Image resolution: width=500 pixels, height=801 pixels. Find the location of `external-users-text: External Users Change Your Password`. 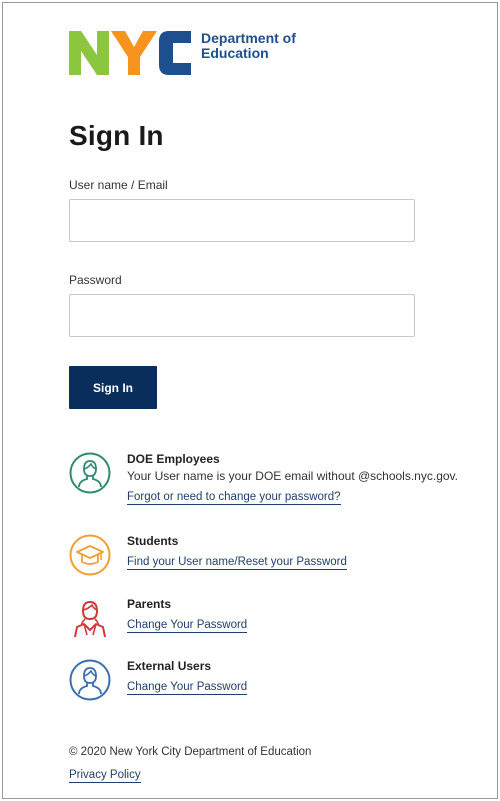

external-users-text: External Users Change Your Password is located at coordinates (297, 677).